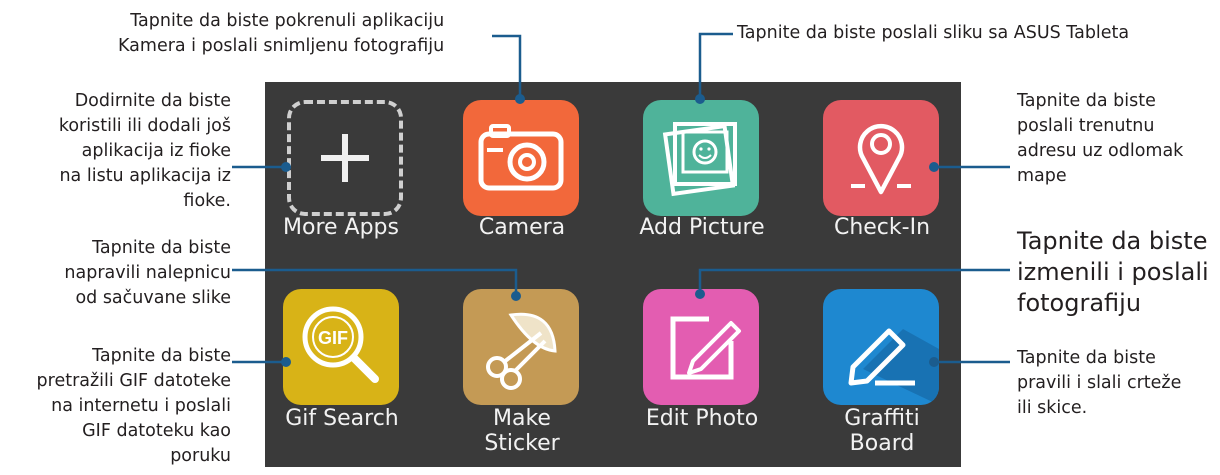 This screenshot has width=1220, height=475. What do you see at coordinates (934, 362) in the screenshot?
I see `graffiti-leader-dot` at bounding box center [934, 362].